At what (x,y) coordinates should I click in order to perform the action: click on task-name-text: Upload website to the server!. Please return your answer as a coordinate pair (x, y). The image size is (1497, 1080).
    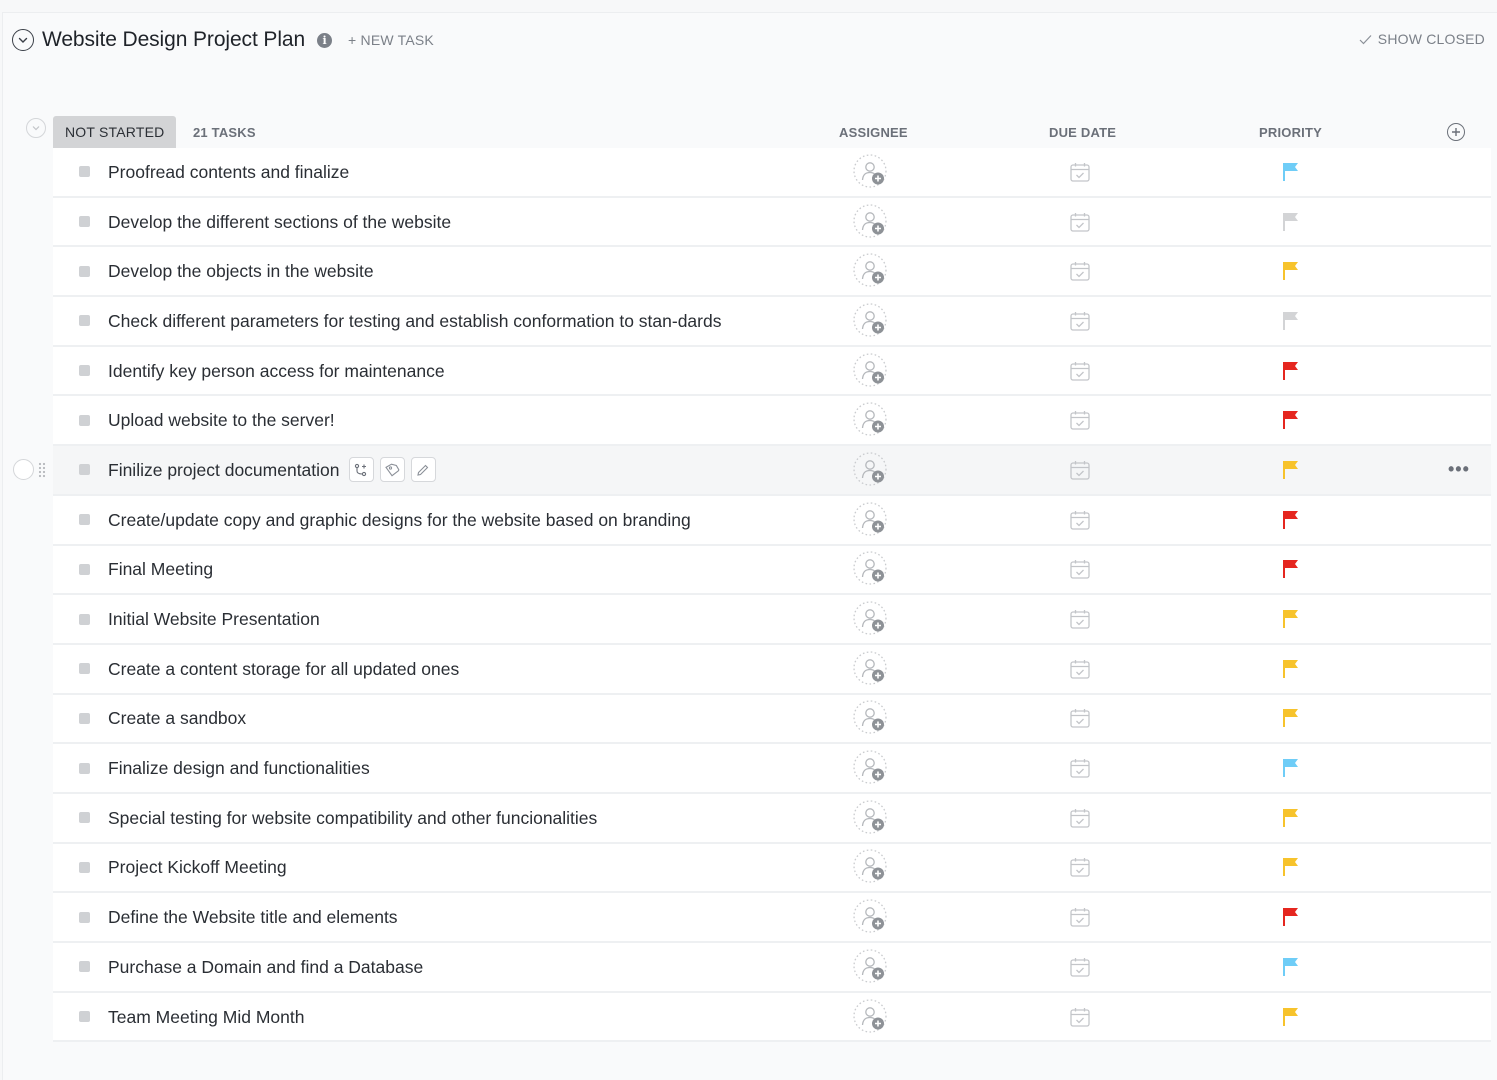
    Looking at the image, I should click on (221, 420).